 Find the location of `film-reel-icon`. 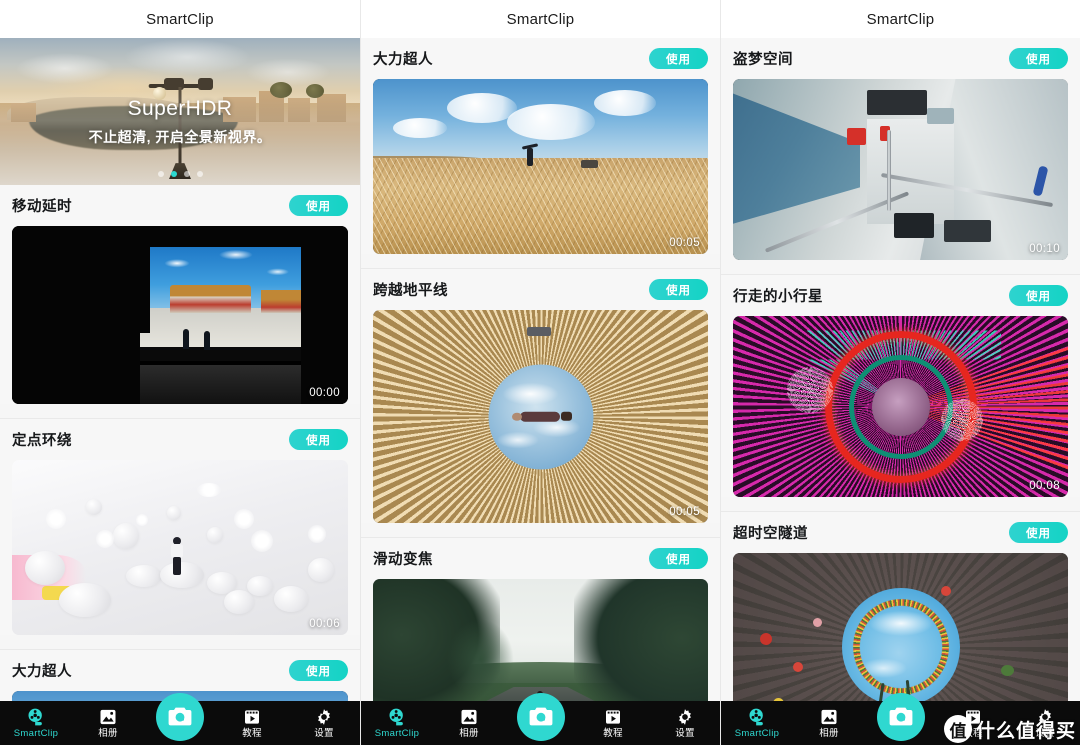

film-reel-icon is located at coordinates (396, 717).